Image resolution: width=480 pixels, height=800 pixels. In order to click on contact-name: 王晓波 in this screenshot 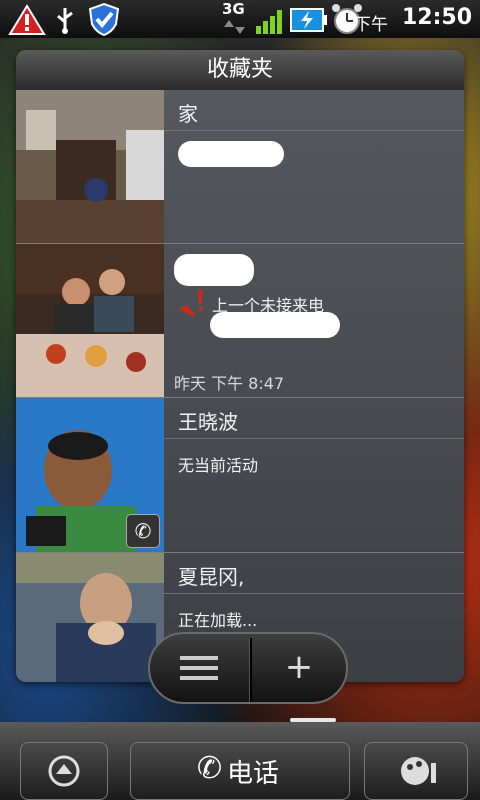, I will do `click(208, 422)`.